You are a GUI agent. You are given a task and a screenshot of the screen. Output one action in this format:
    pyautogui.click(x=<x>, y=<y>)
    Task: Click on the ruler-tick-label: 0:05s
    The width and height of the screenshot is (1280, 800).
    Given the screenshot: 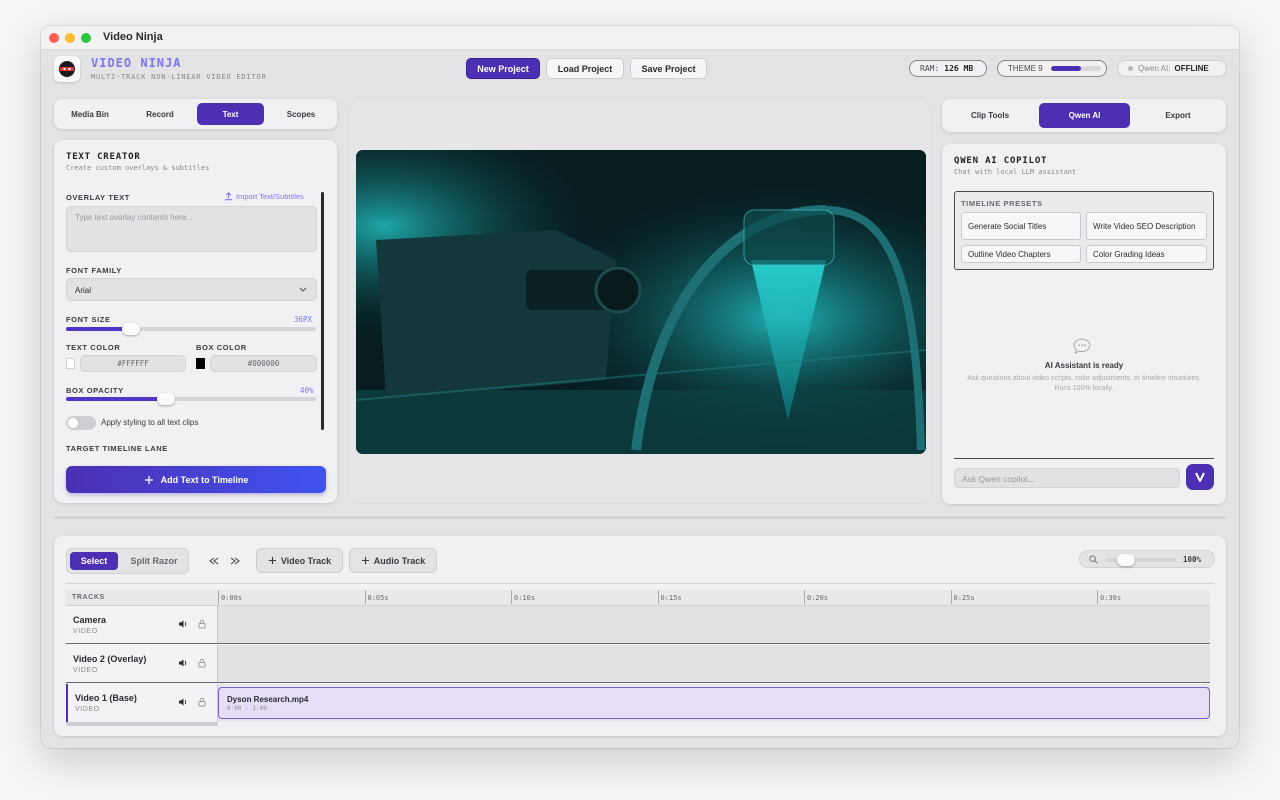 What is the action you would take?
    pyautogui.click(x=378, y=598)
    